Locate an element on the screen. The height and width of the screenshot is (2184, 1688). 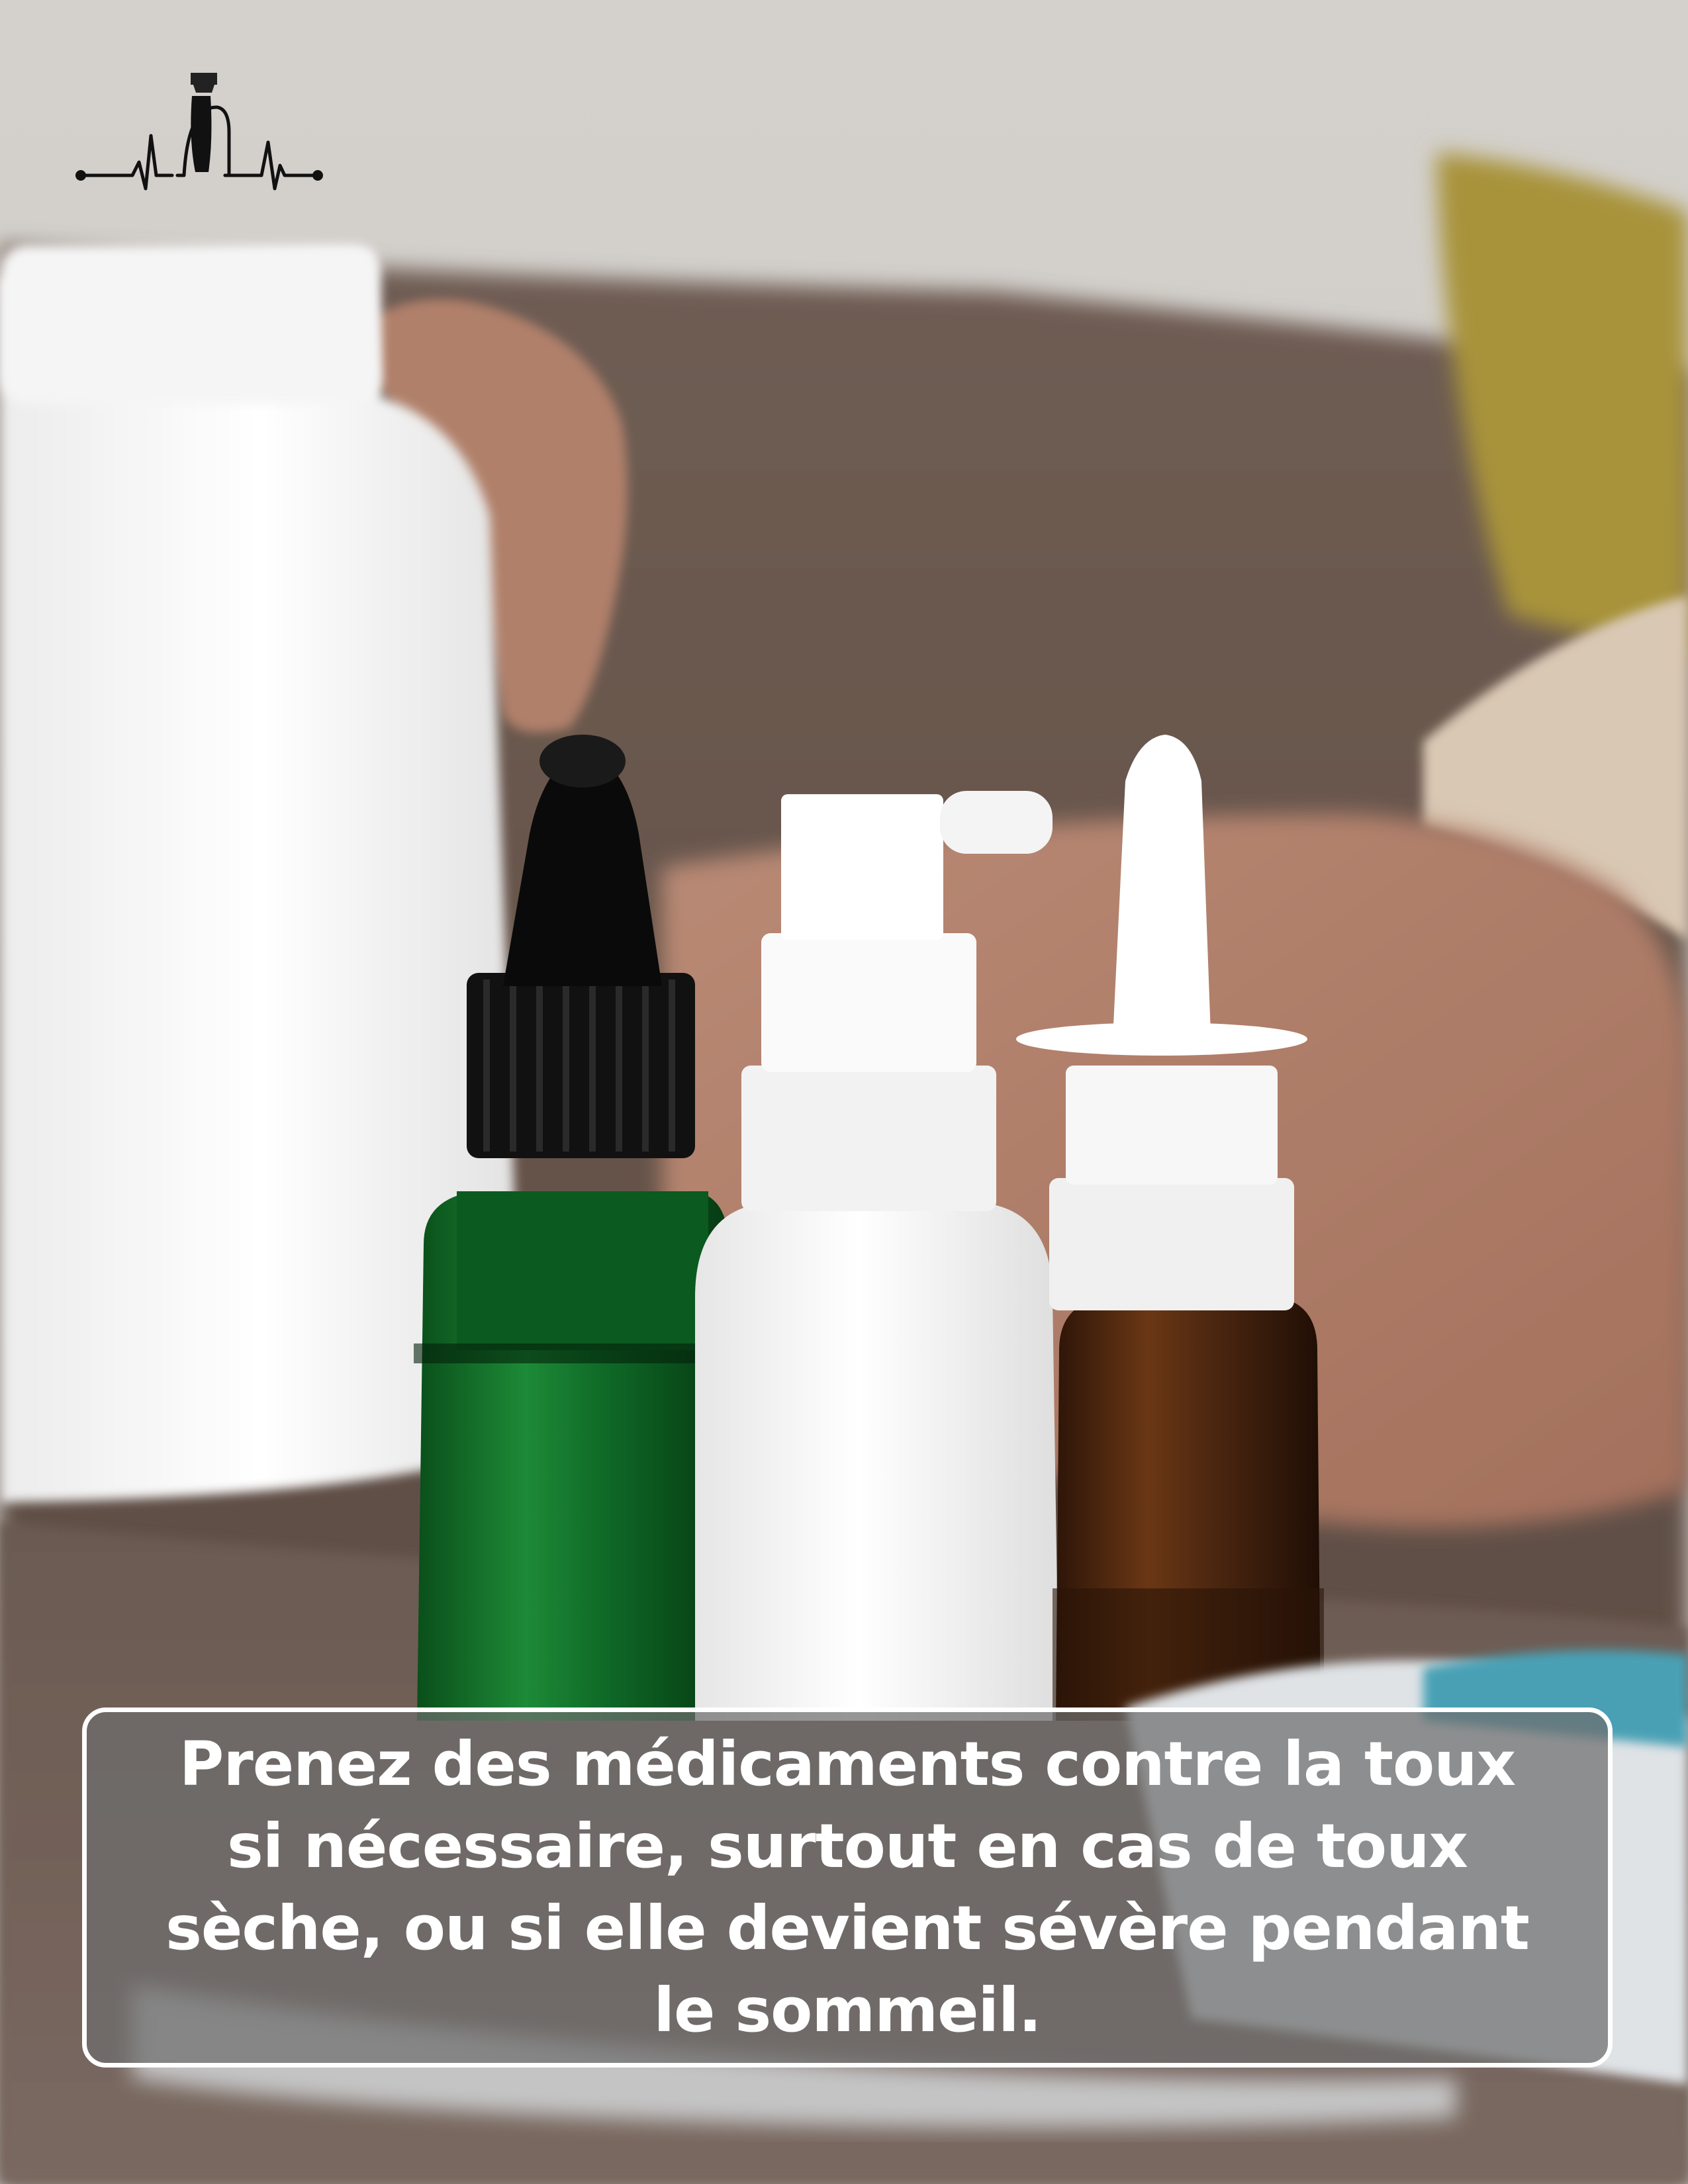
heartbeat-figure-logo-icon is located at coordinates (199, 132).